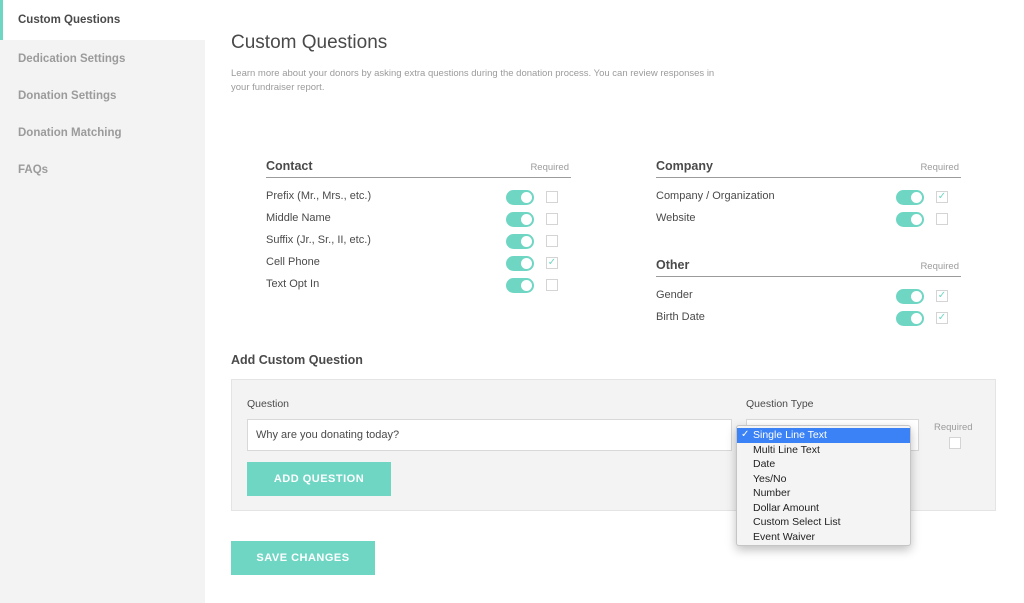 This screenshot has width=1024, height=603. What do you see at coordinates (418, 240) in the screenshot?
I see `field-row: Suffix (Jr., Sr., II, etc.)` at bounding box center [418, 240].